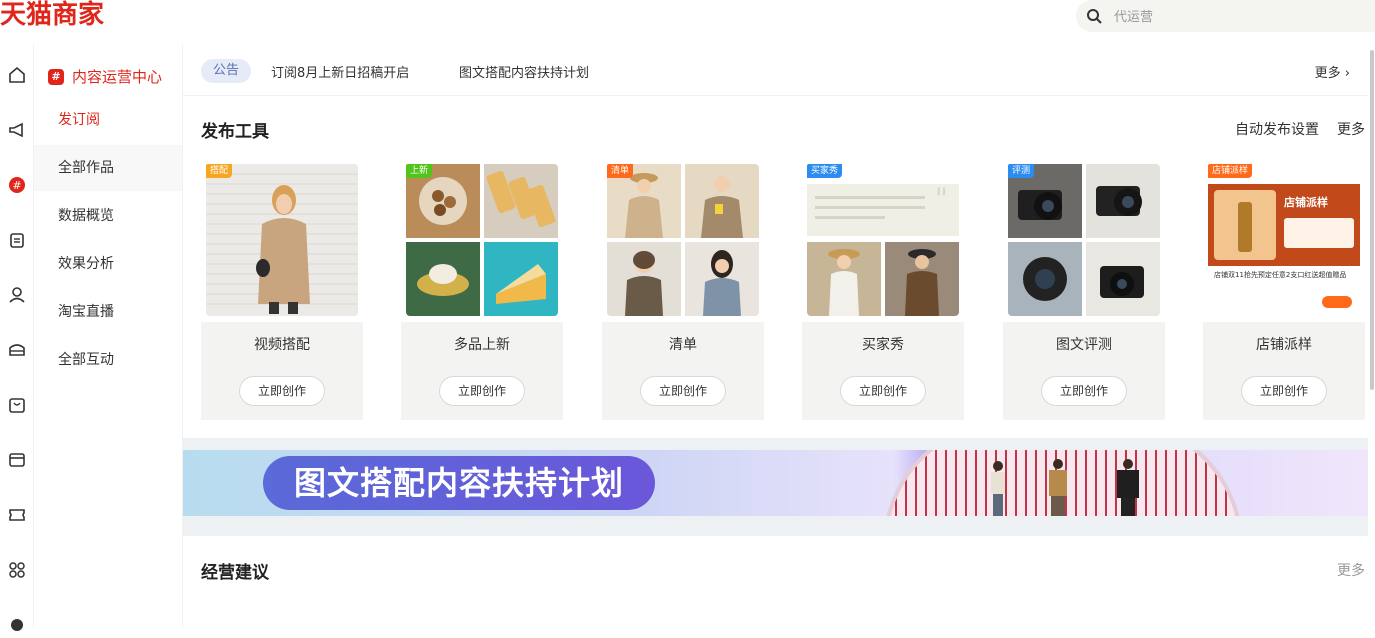  What do you see at coordinates (1319, 233) in the screenshot?
I see `sample-price-box` at bounding box center [1319, 233].